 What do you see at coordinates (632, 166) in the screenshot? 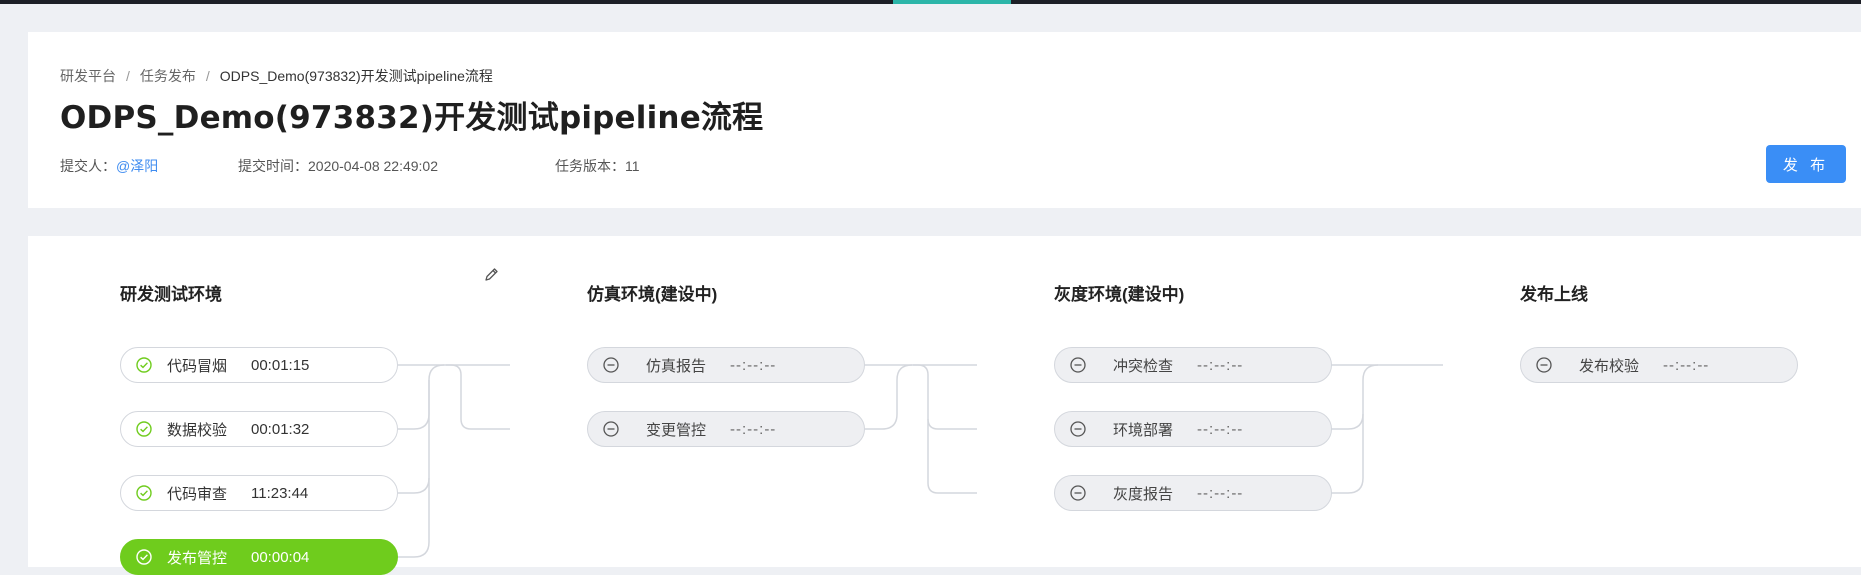
I see `task-version-value: 11` at bounding box center [632, 166].